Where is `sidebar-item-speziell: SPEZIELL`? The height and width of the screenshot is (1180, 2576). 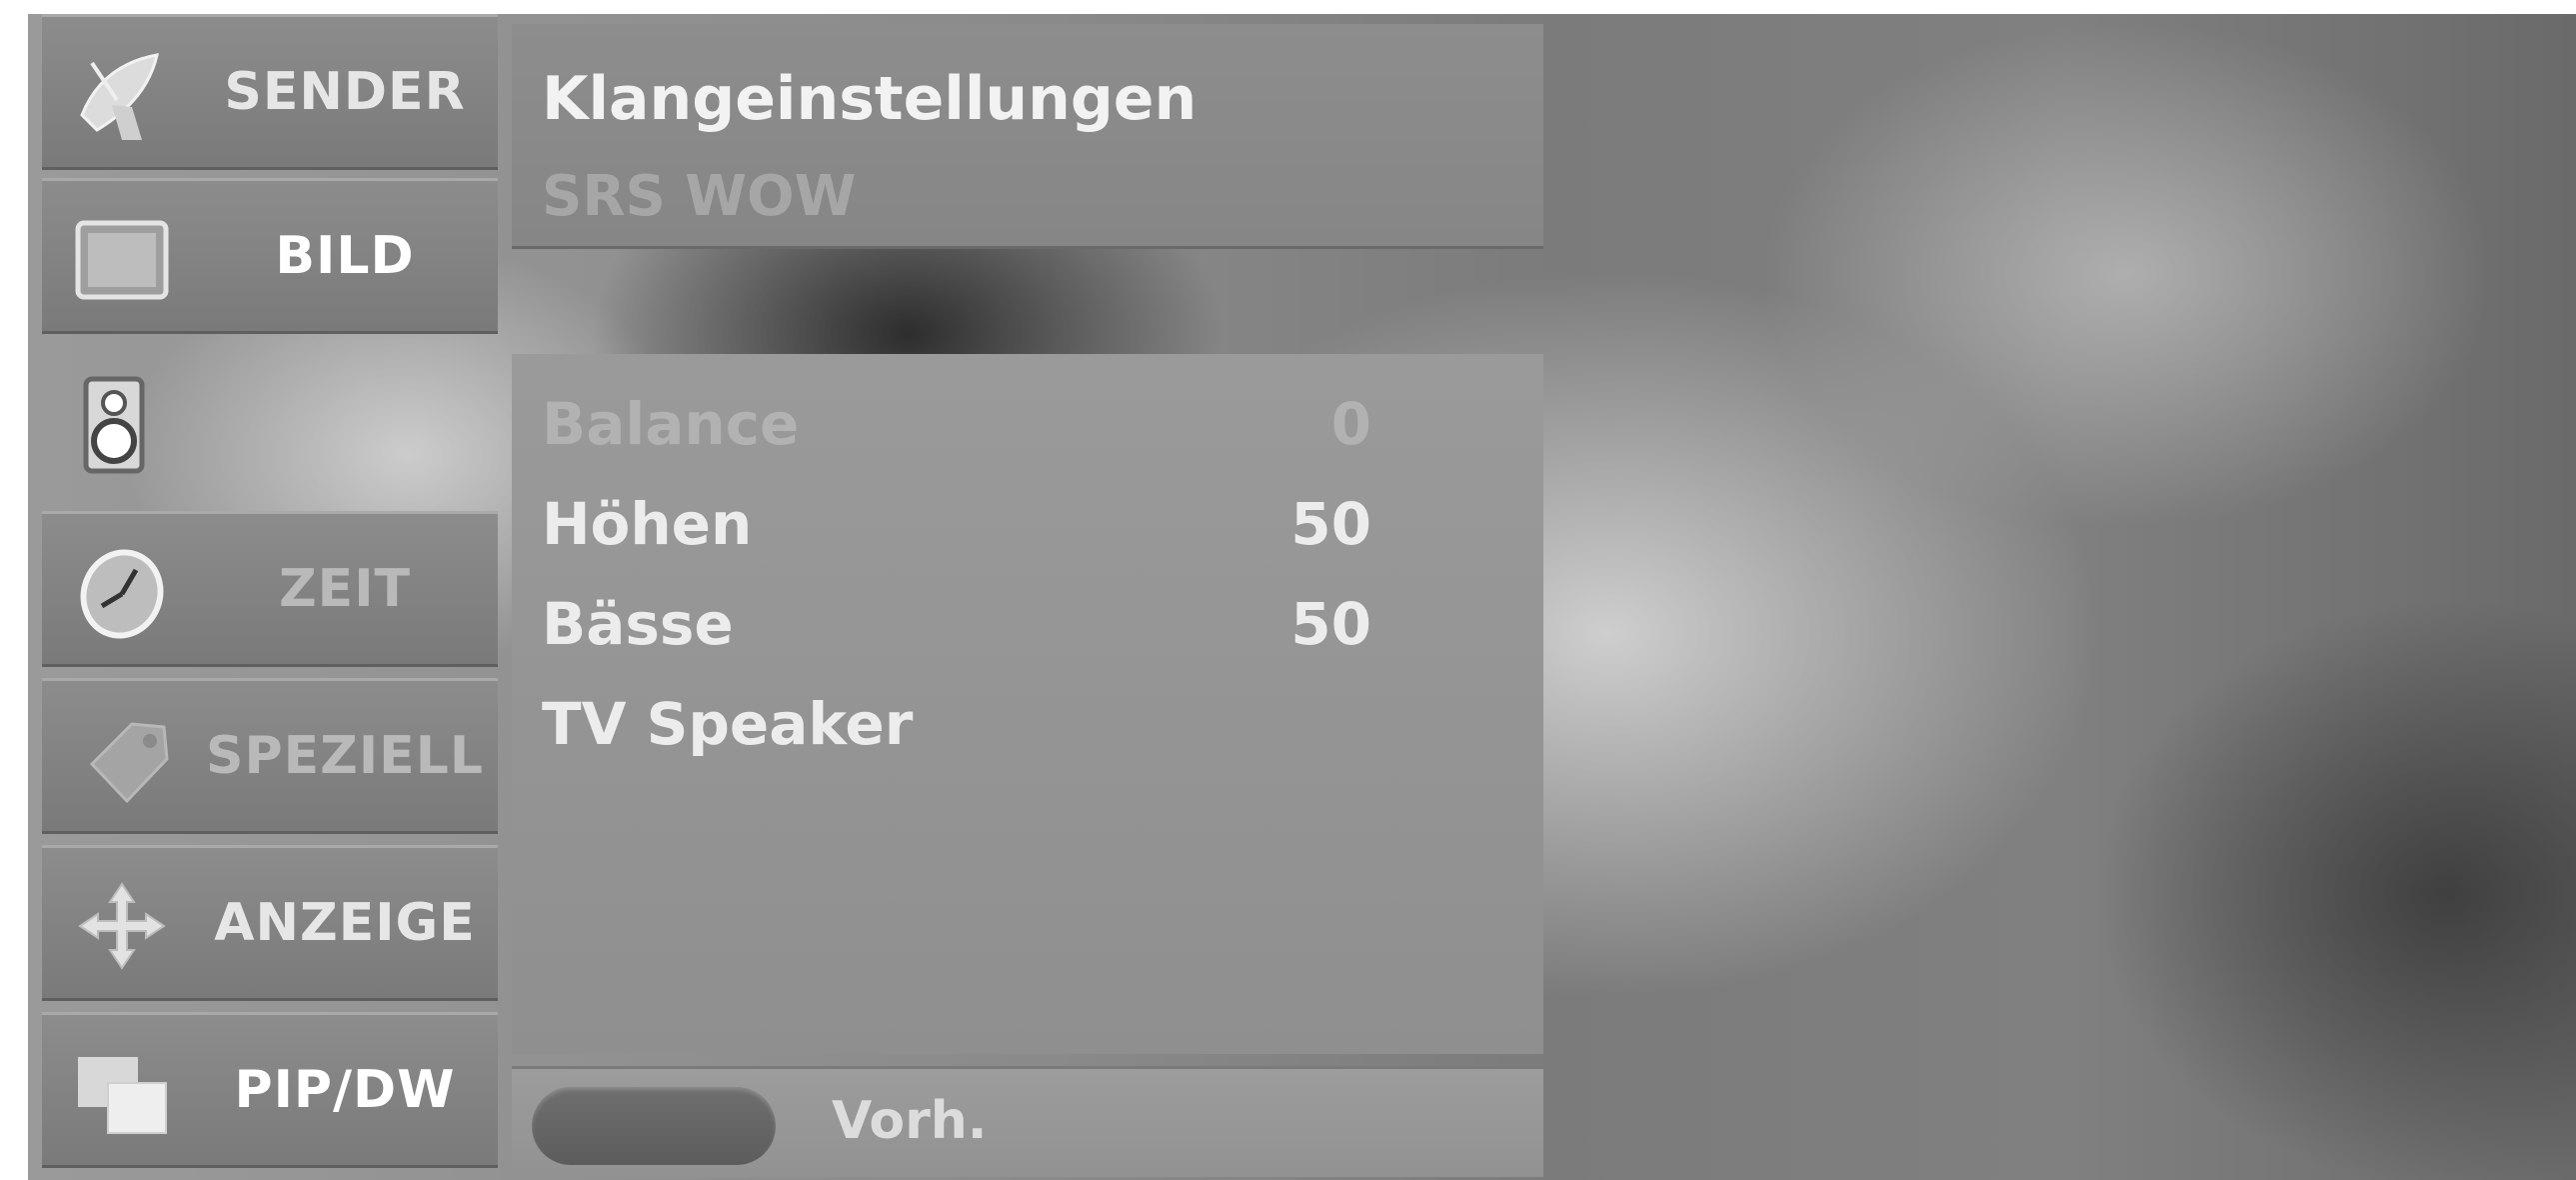
sidebar-item-speziell: SPEZIELL is located at coordinates (270, 756).